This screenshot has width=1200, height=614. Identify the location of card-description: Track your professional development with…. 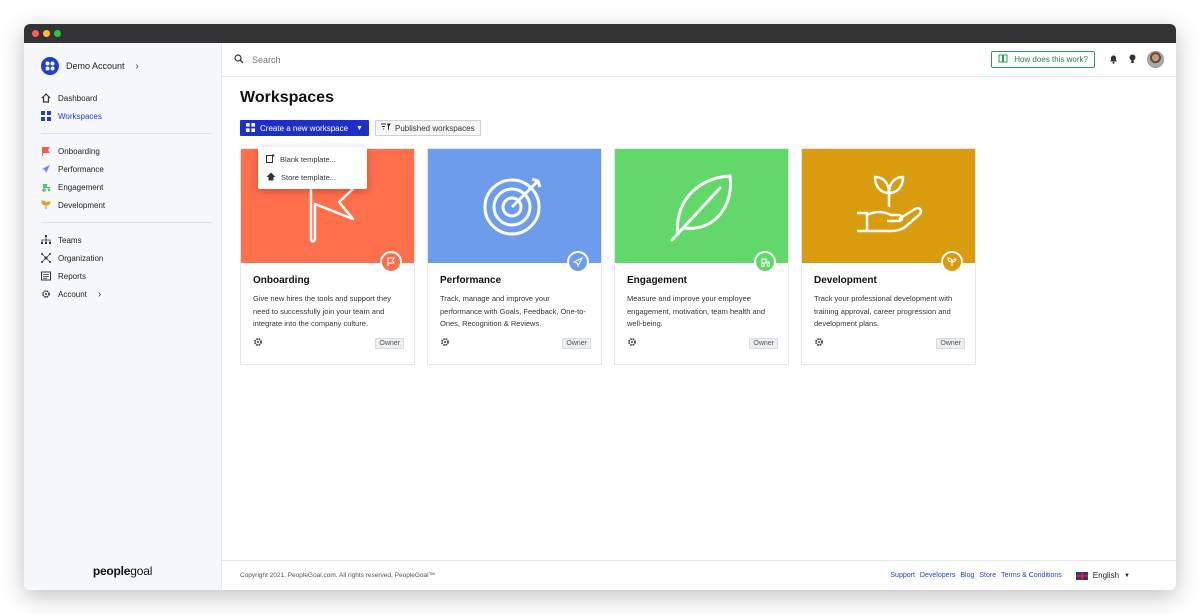
(883, 311).